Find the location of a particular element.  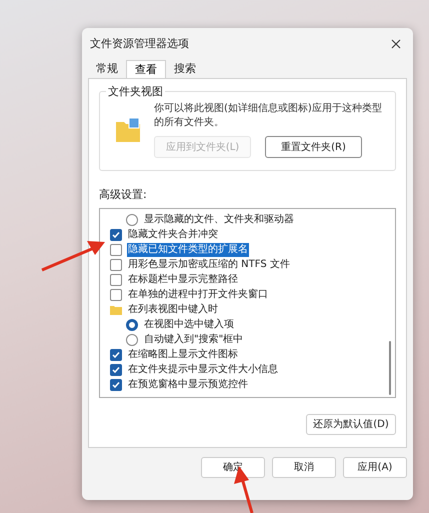

description-text: 你可以将此视图(如详细信息或图标)应用于这种类型的所有文件夹。 is located at coordinates (268, 116).